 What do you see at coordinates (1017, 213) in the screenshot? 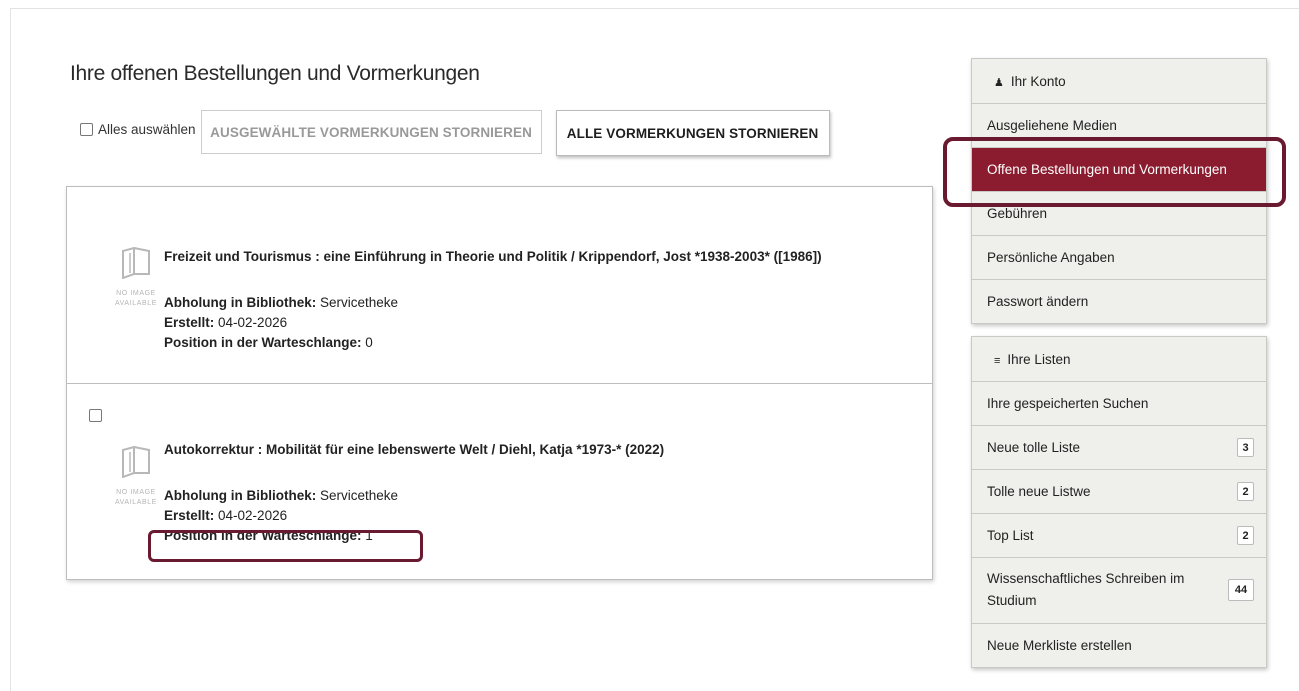
I see `menu-item-label: Gebühren` at bounding box center [1017, 213].